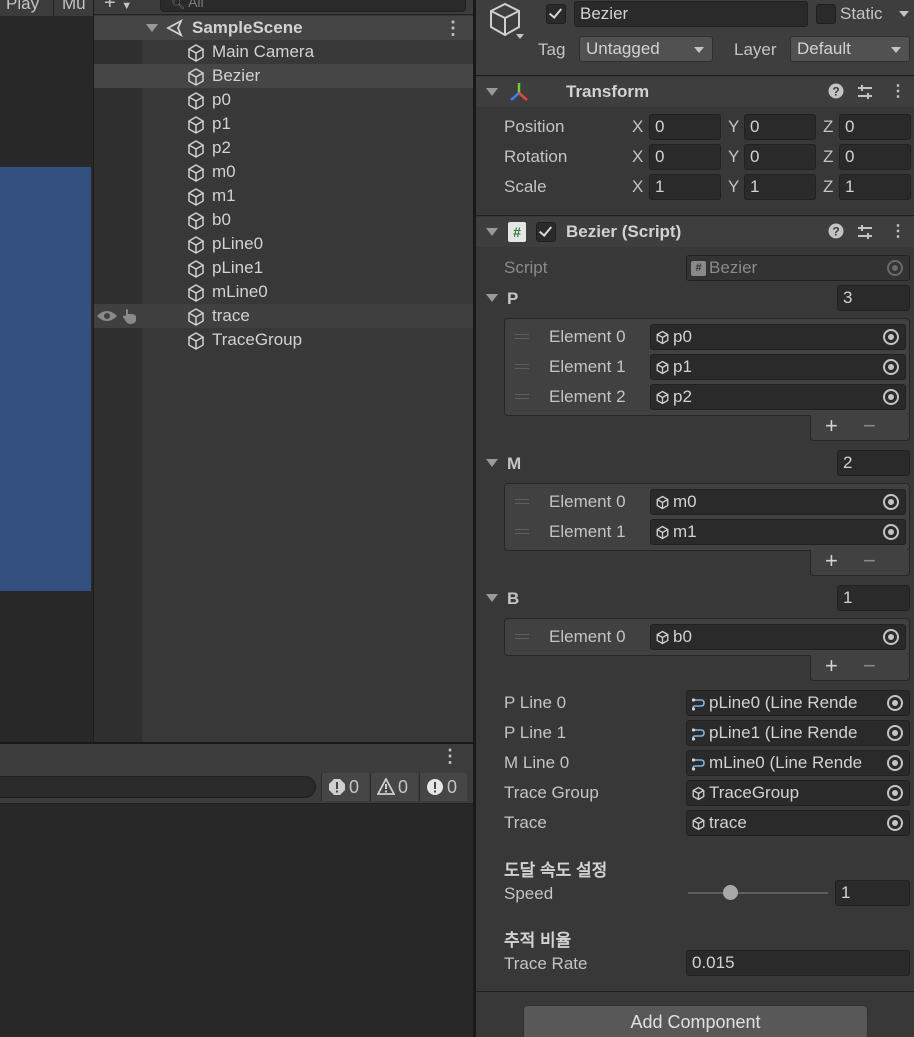 This screenshot has height=1037, width=914. Describe the element at coordinates (708, 532) in the screenshot. I see `list-item: Element 1 m1` at that location.